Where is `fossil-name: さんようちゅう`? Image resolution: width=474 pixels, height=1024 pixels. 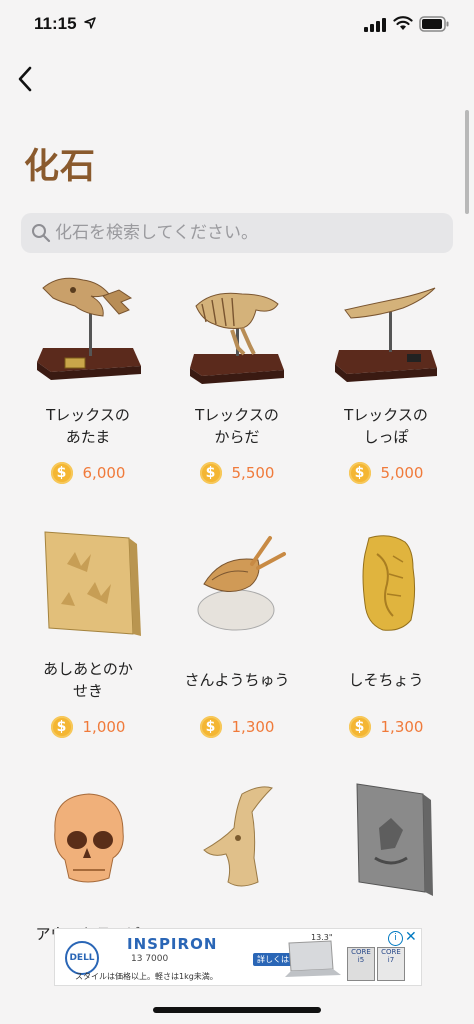
fossil-name: さんようちゅう is located at coordinates (237, 680).